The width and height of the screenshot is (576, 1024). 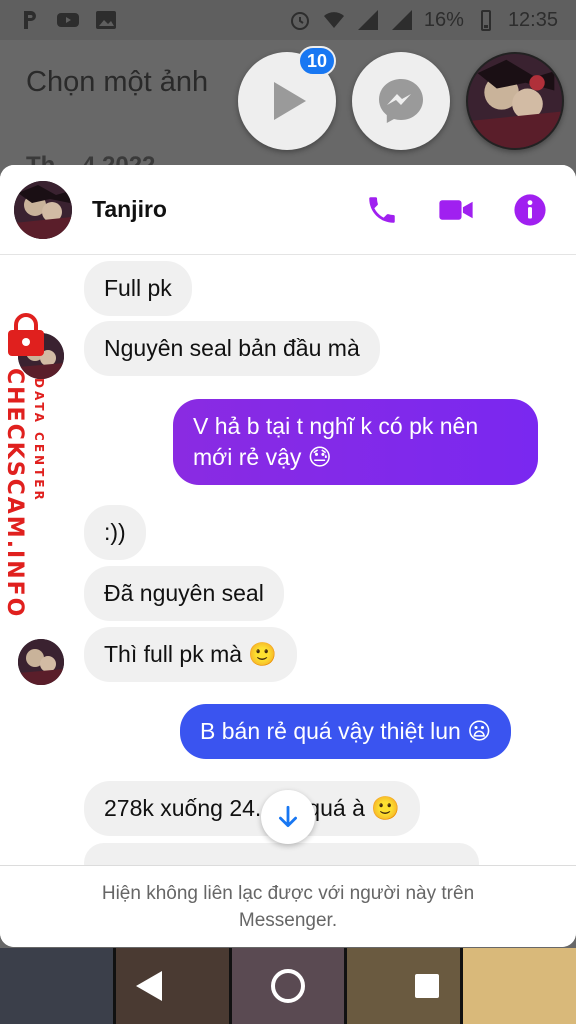 I want to click on watermark-sub-text: DATA CENTER, so click(x=39, y=440).